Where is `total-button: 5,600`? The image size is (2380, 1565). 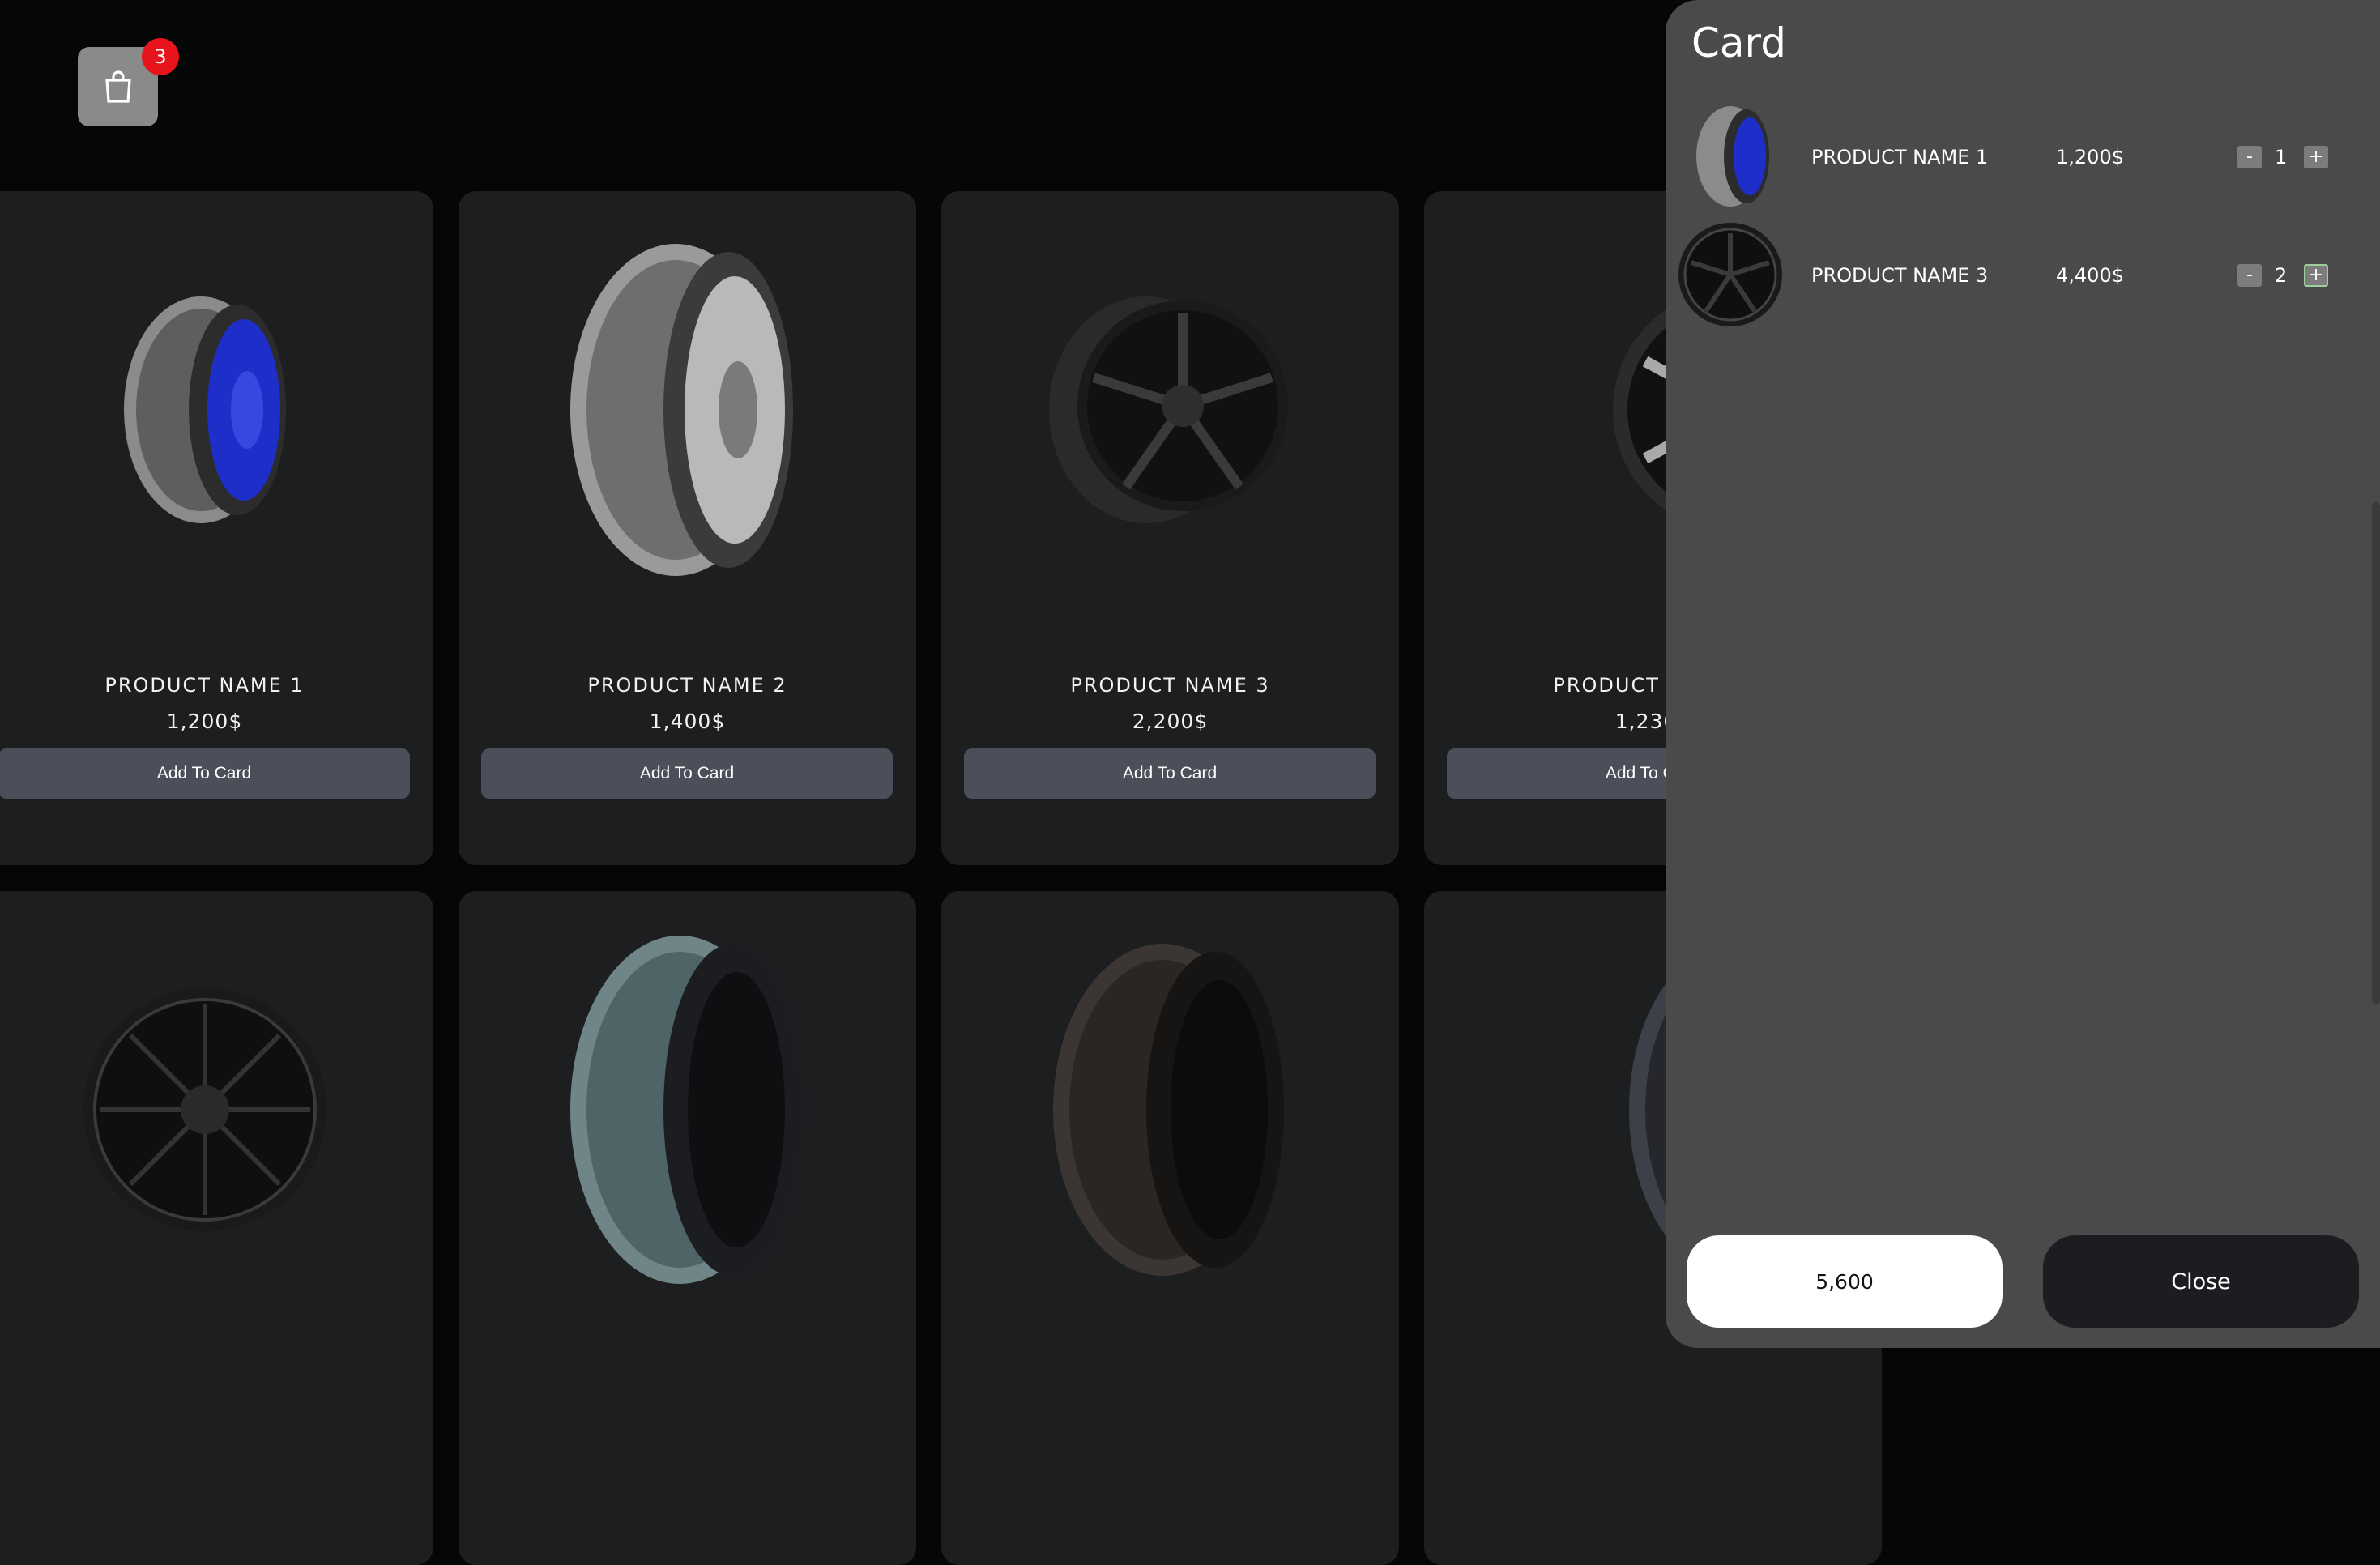 total-button: 5,600 is located at coordinates (1845, 1281).